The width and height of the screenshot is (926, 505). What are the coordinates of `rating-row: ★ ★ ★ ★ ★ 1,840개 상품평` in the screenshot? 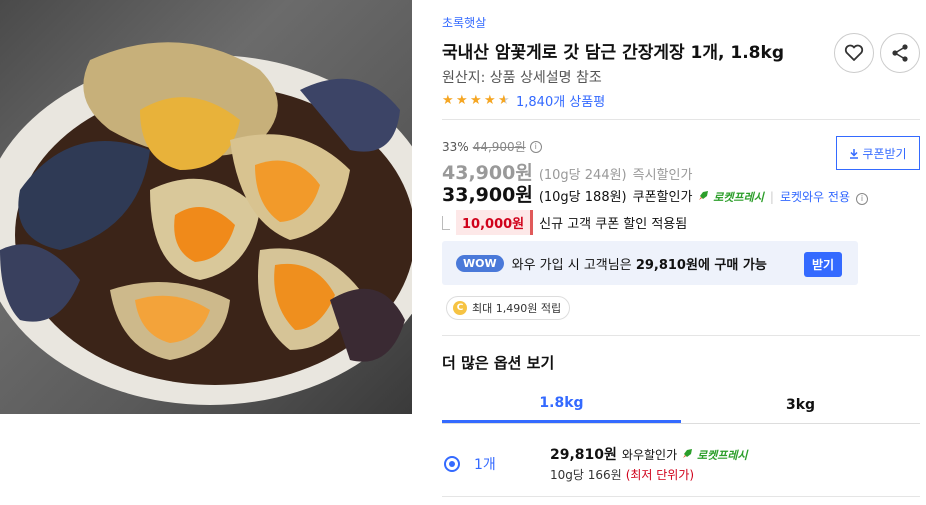 It's located at (523, 100).